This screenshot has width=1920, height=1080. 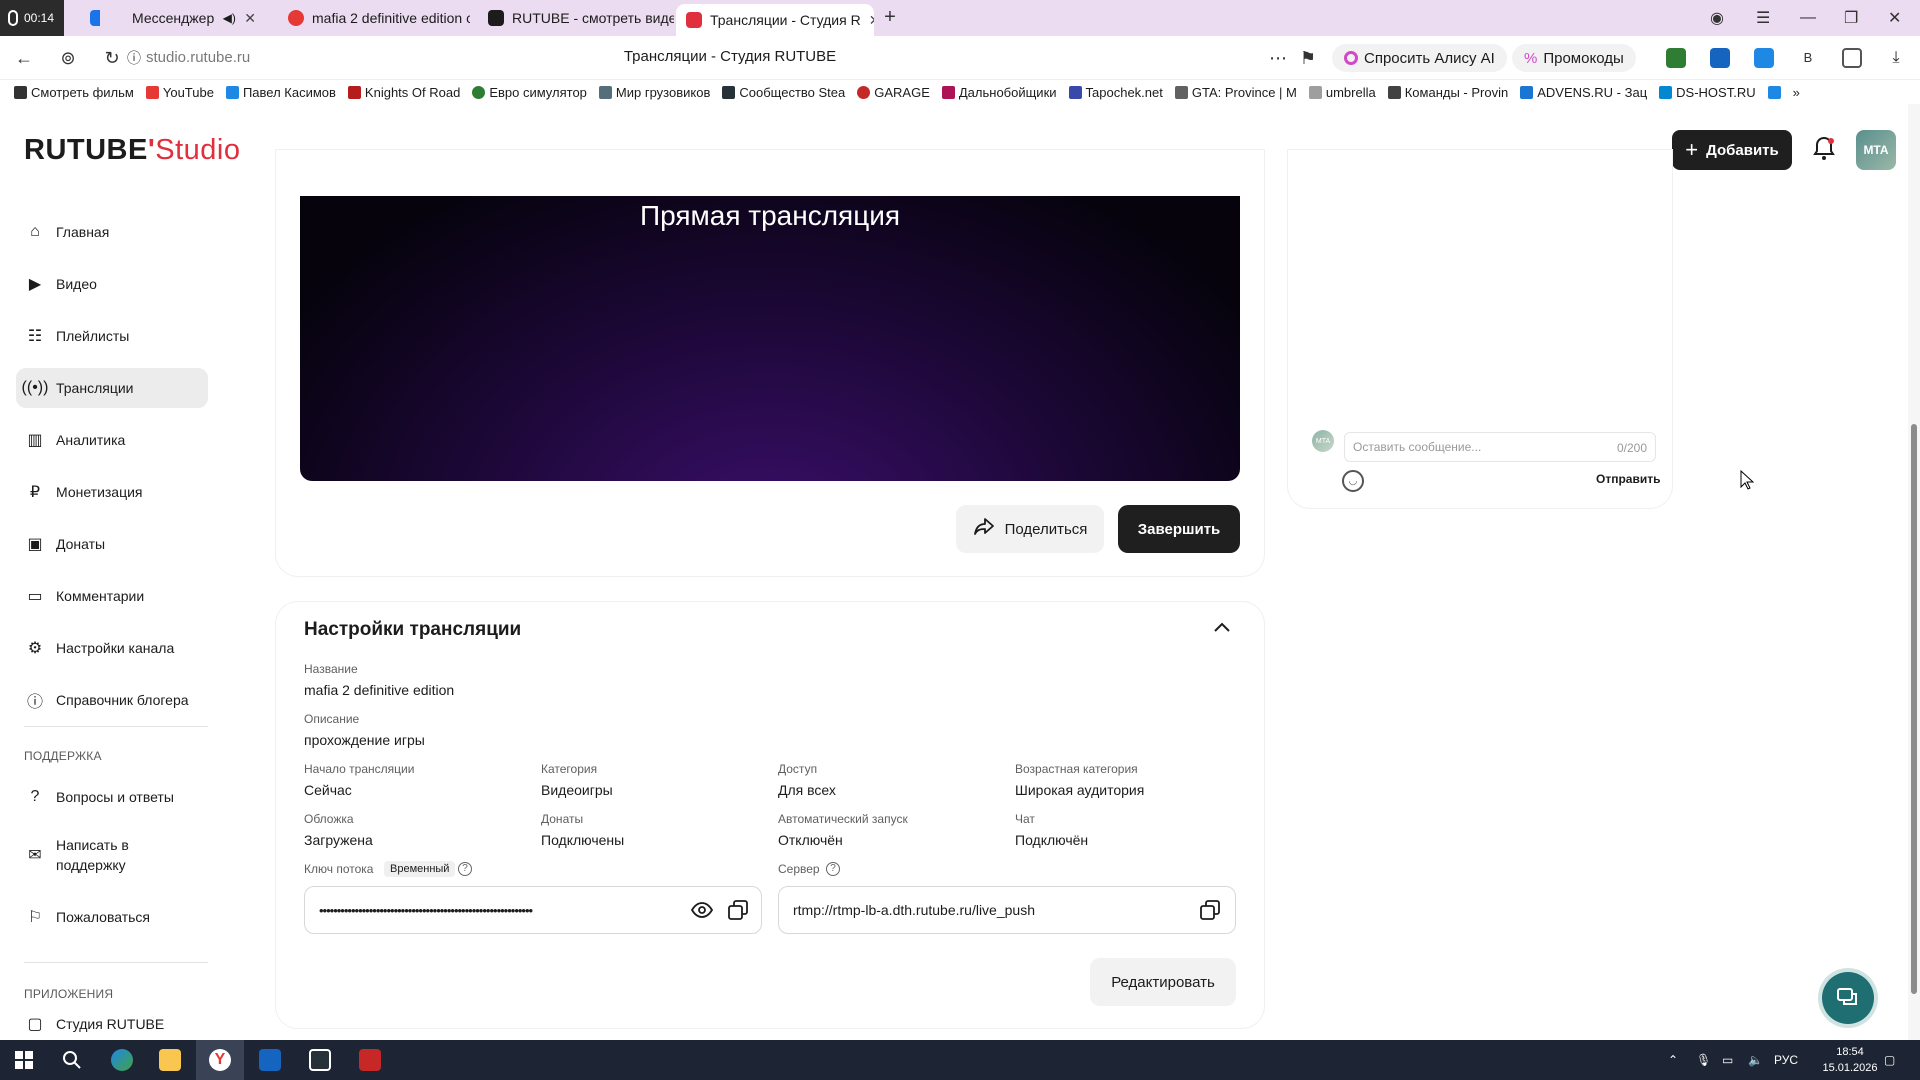 What do you see at coordinates (289, 92) in the screenshot?
I see `bookmark-label: Павел Касимов` at bounding box center [289, 92].